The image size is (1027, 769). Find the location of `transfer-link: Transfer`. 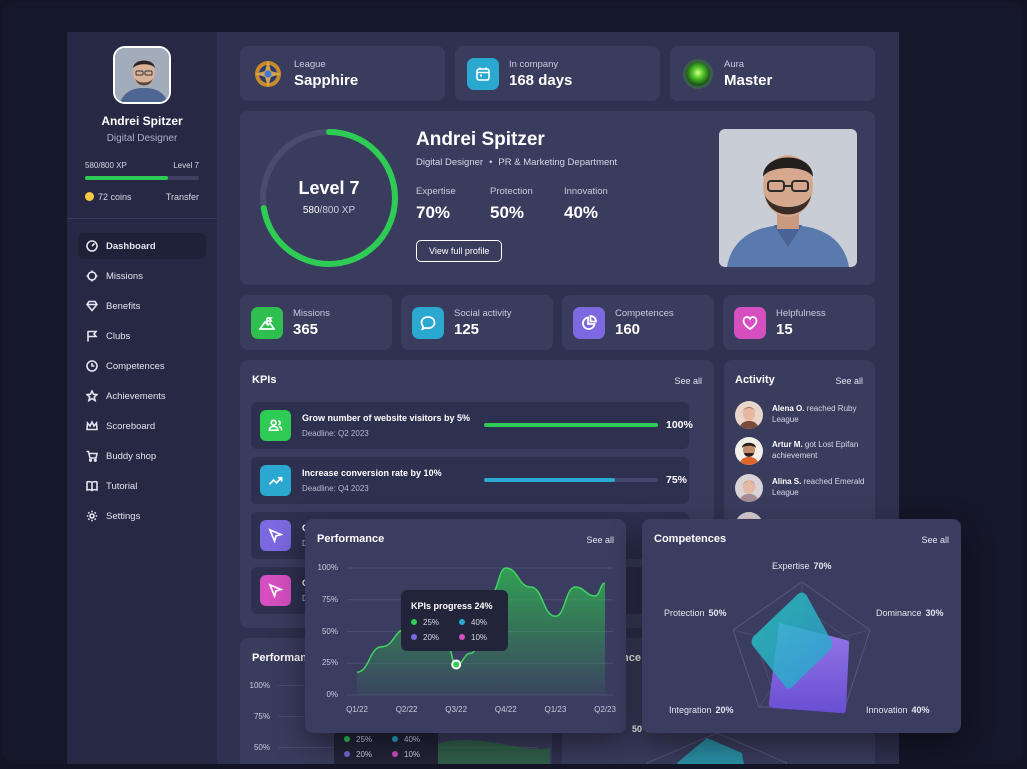

transfer-link: Transfer is located at coordinates (182, 197).